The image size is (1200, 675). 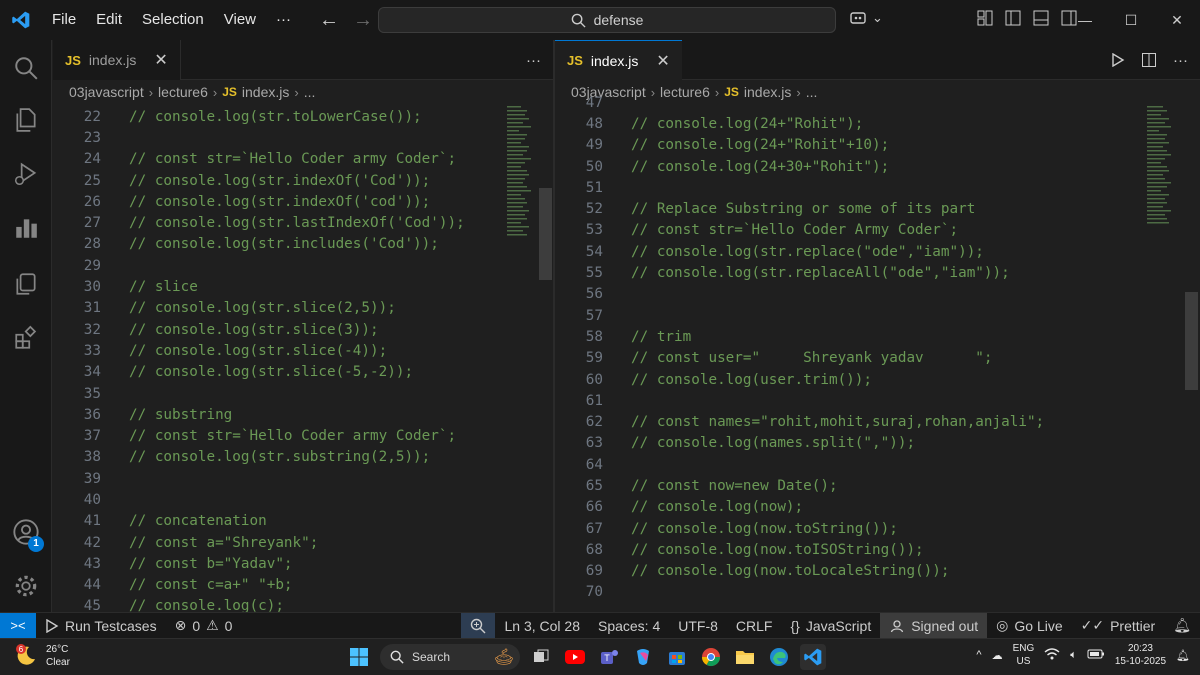 I want to click on signed-out-status: Signed out, so click(x=934, y=625).